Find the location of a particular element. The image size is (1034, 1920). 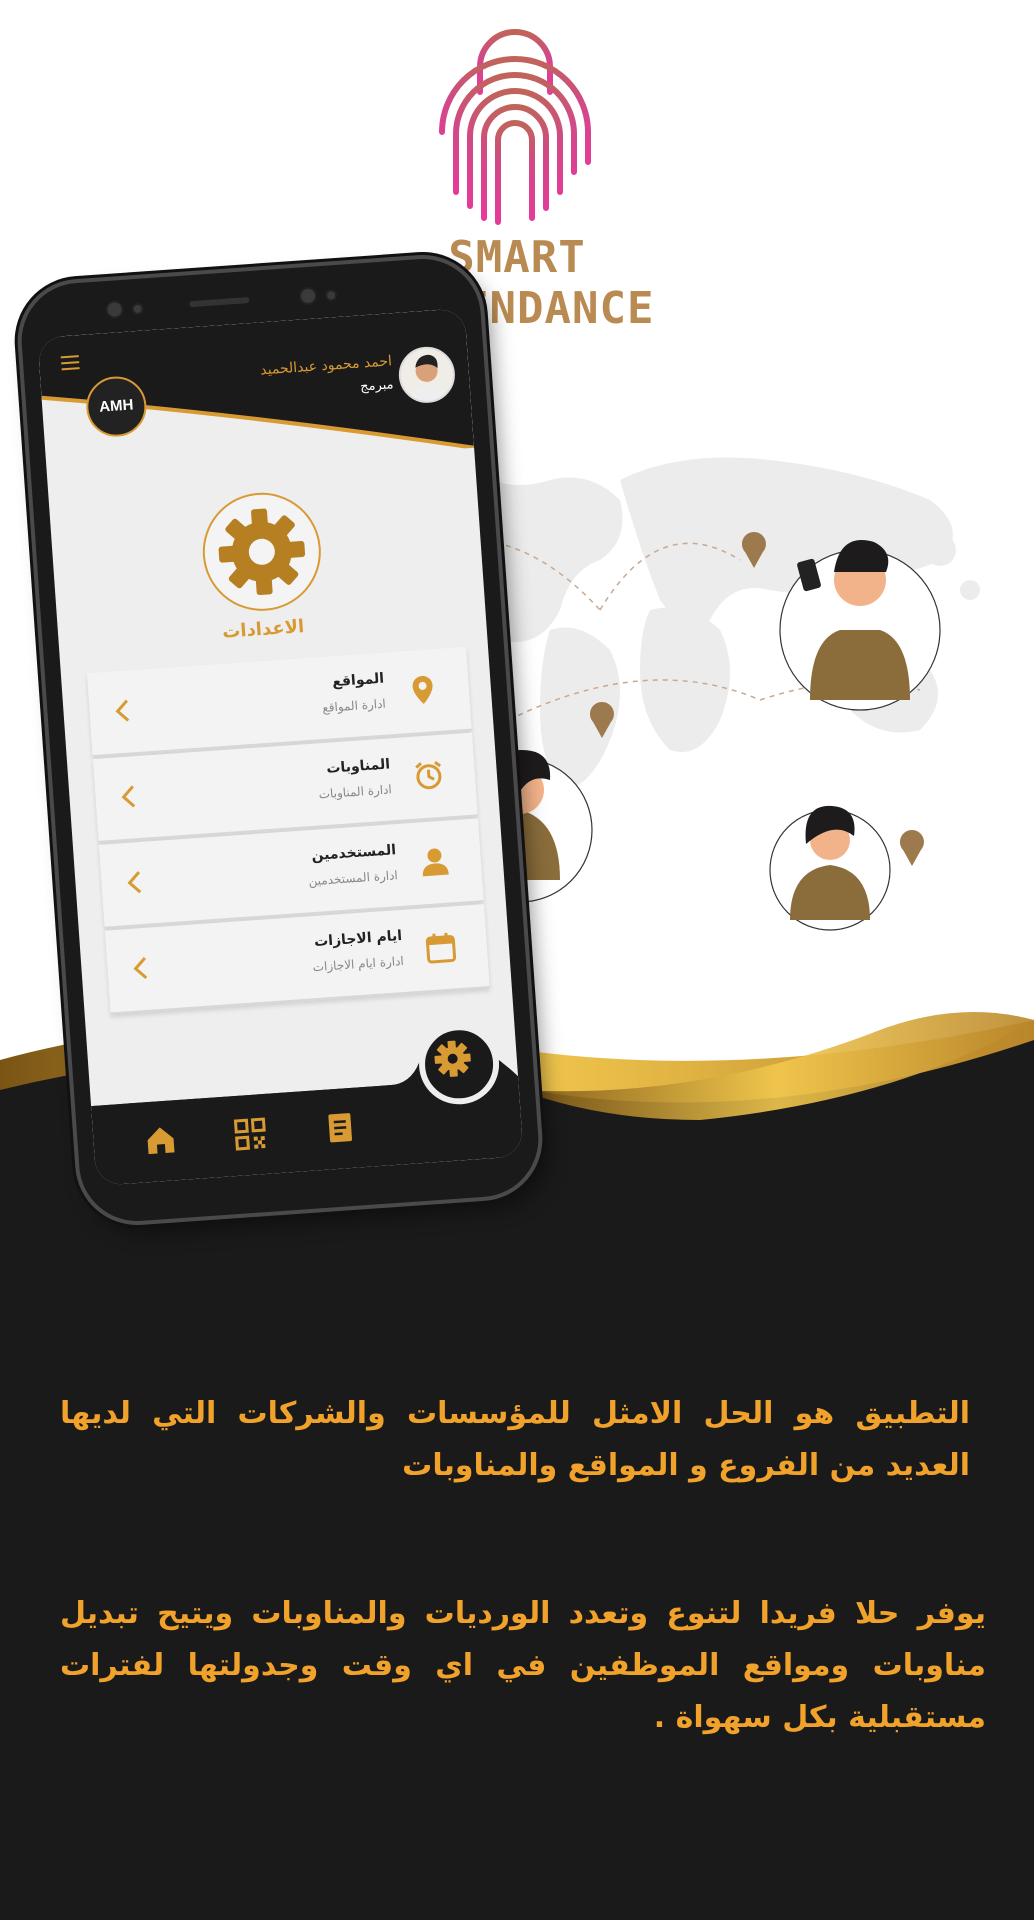

document-icon is located at coordinates (340, 1128).